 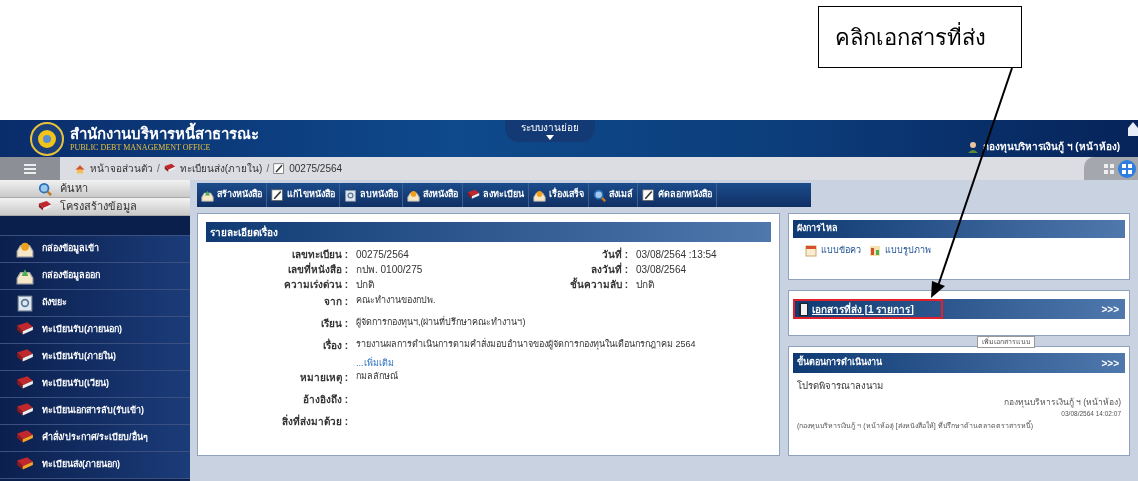 I want to click on field-label: เลขทะเบียน :, so click(x=319, y=255).